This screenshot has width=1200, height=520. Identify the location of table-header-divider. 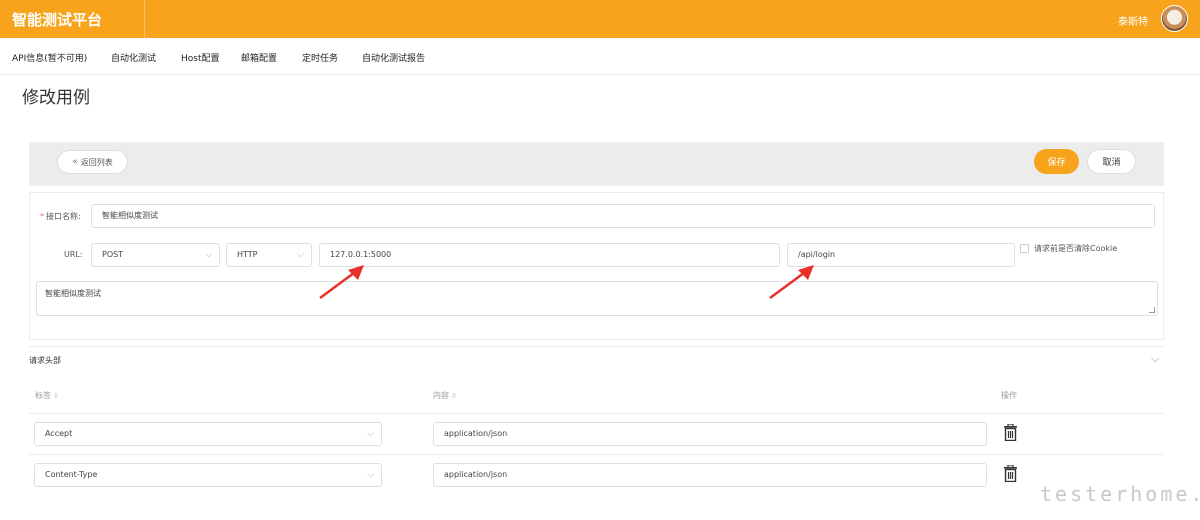
(596, 413).